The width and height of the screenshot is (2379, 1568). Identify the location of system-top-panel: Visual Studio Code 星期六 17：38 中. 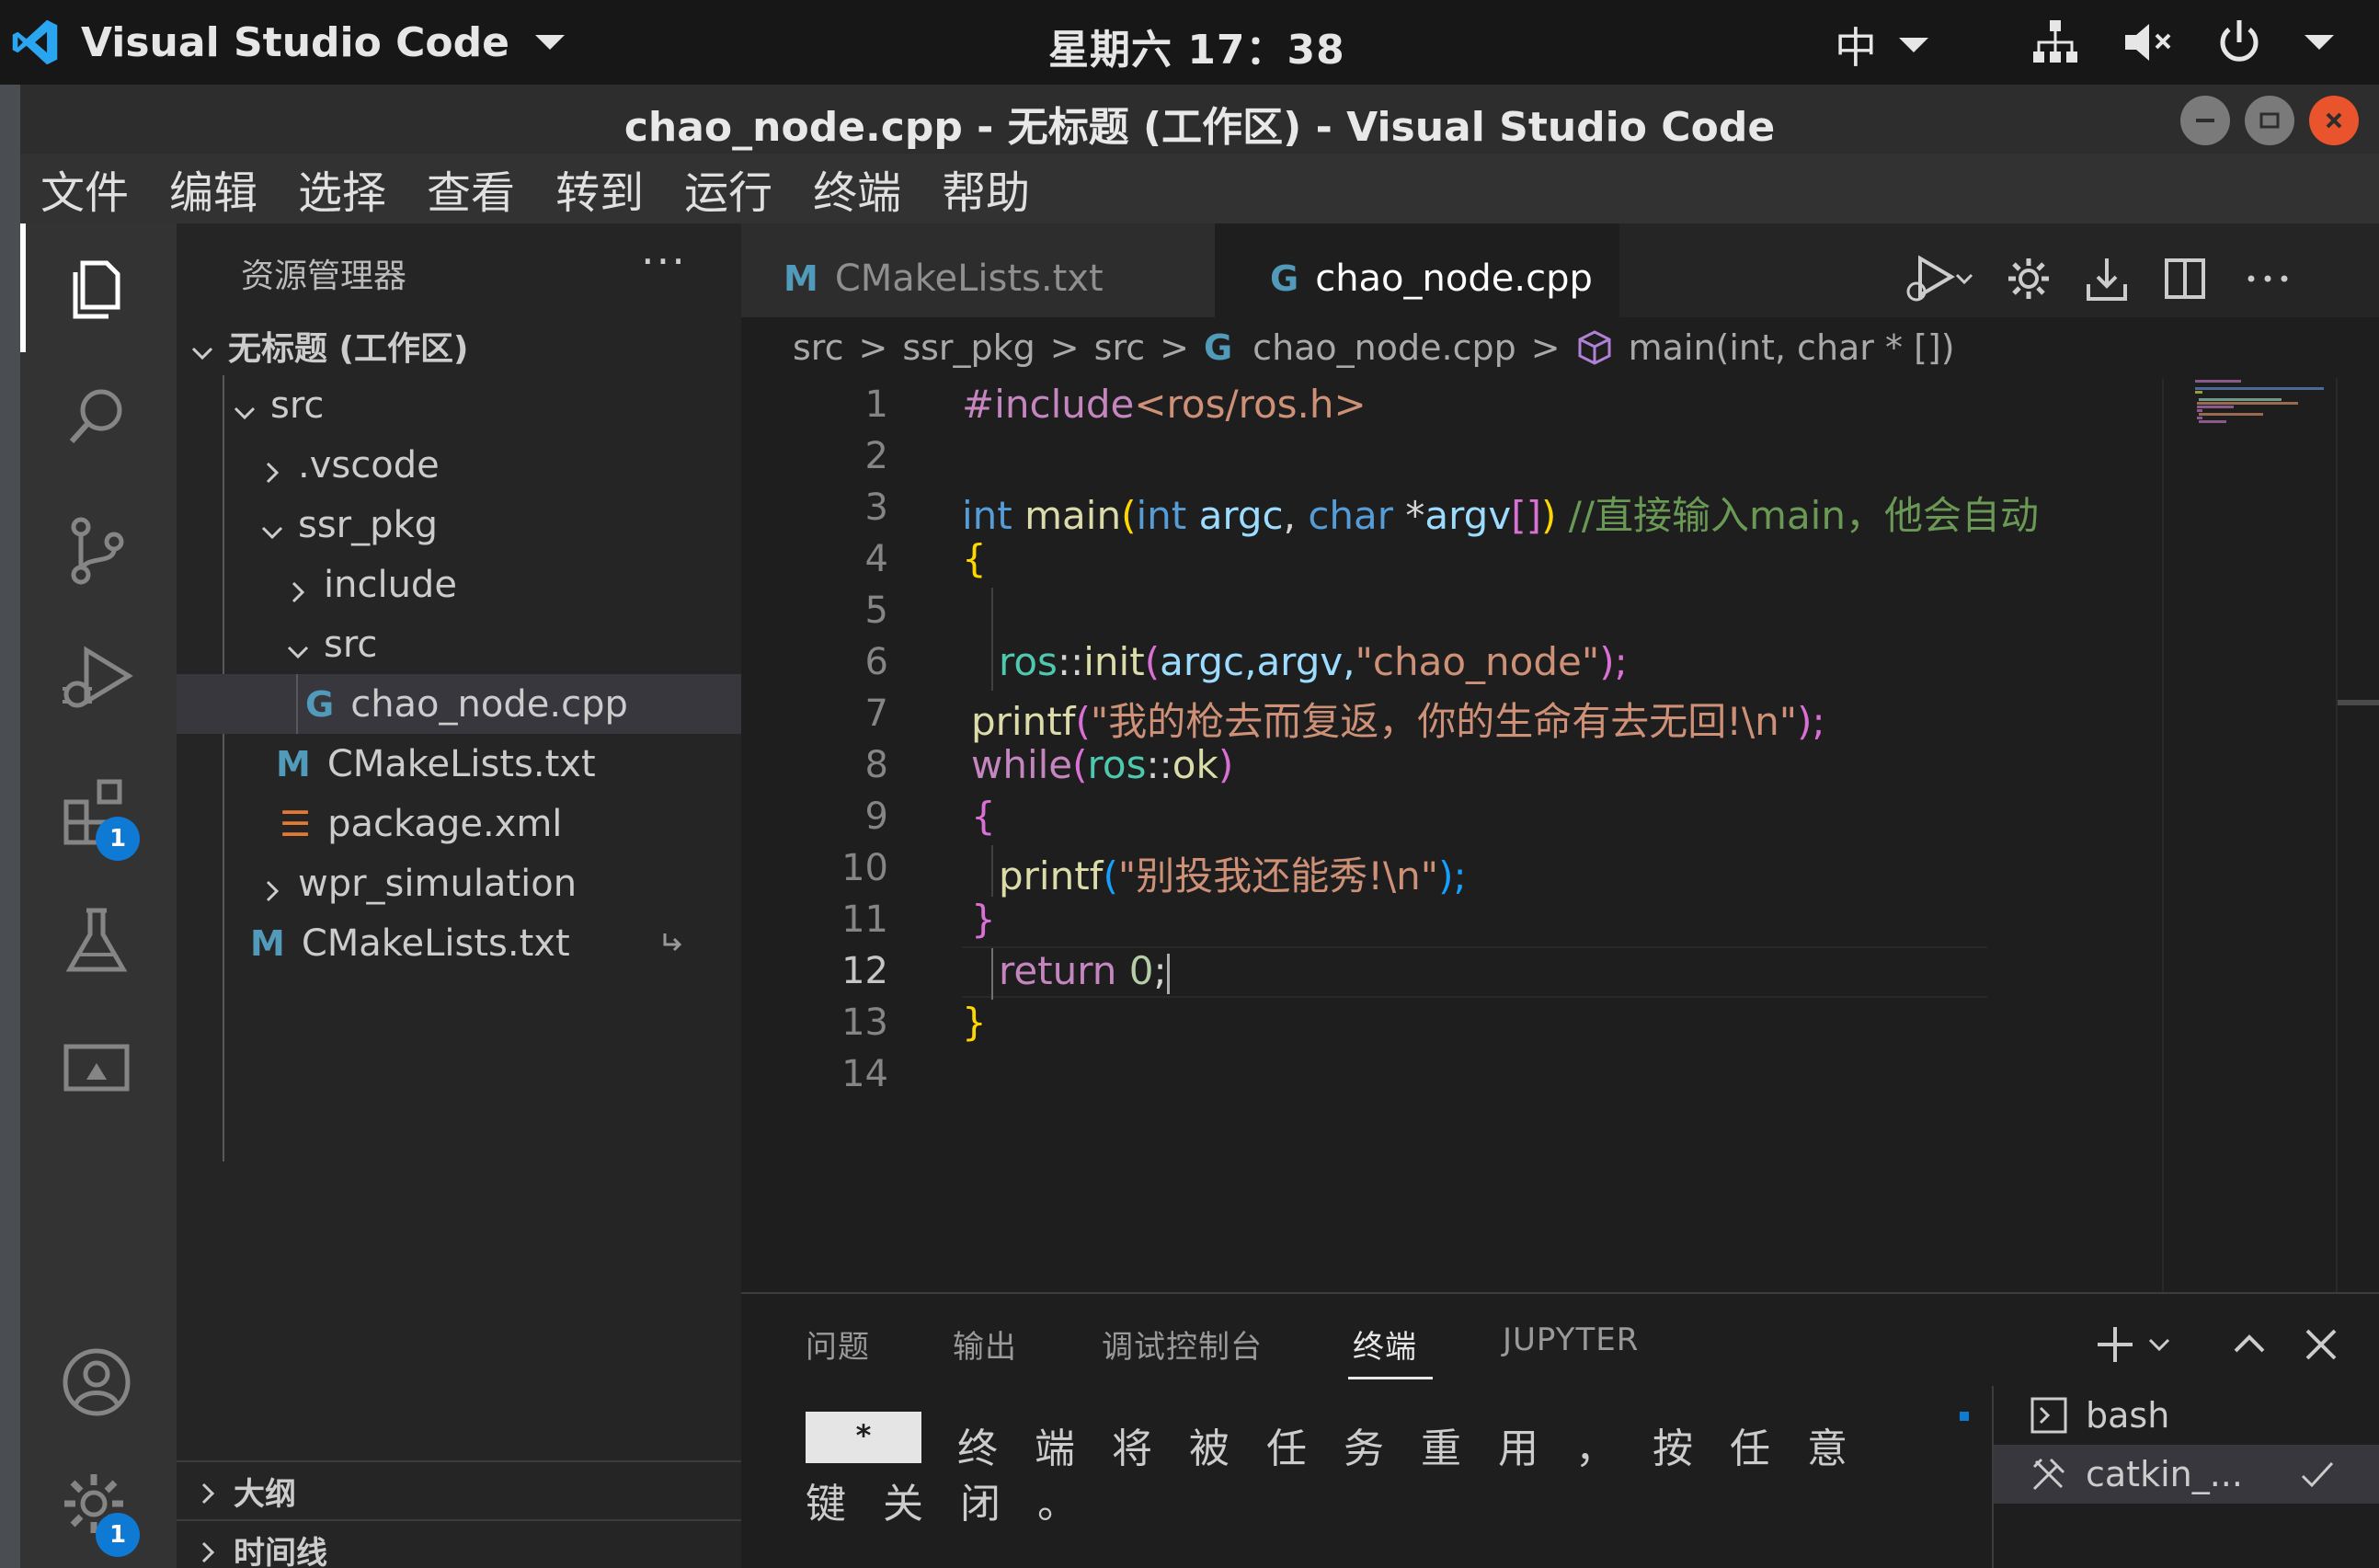
(1190, 42).